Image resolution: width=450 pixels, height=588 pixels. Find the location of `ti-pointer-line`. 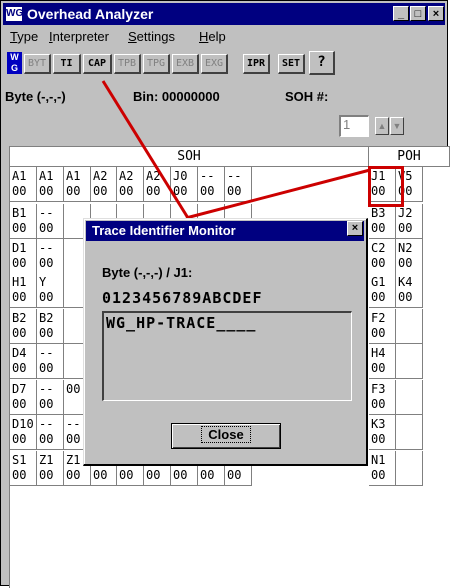

ti-pointer-line is located at coordinates (145, 149).